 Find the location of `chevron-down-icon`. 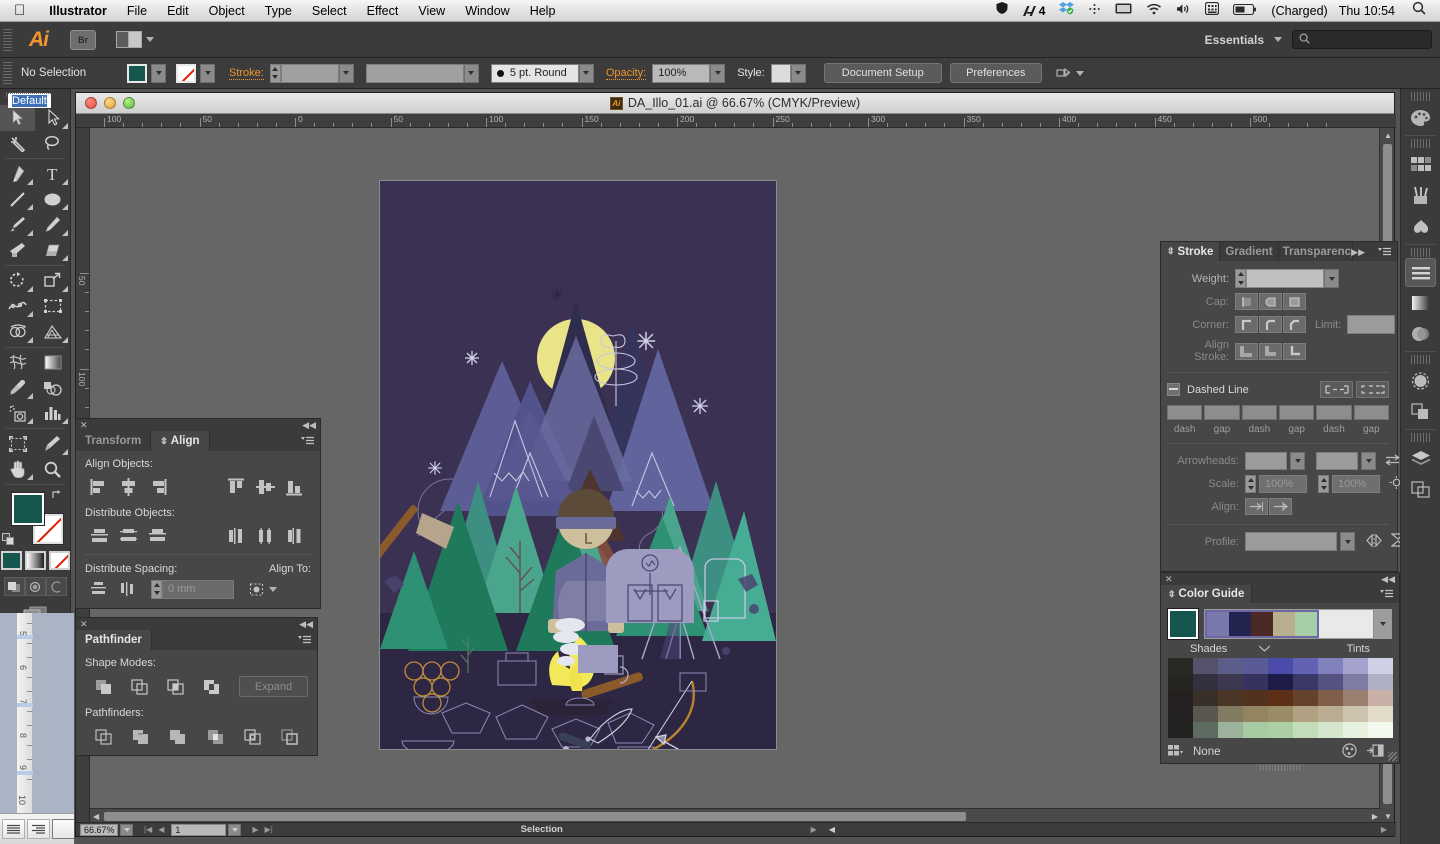

chevron-down-icon is located at coordinates (1278, 39).